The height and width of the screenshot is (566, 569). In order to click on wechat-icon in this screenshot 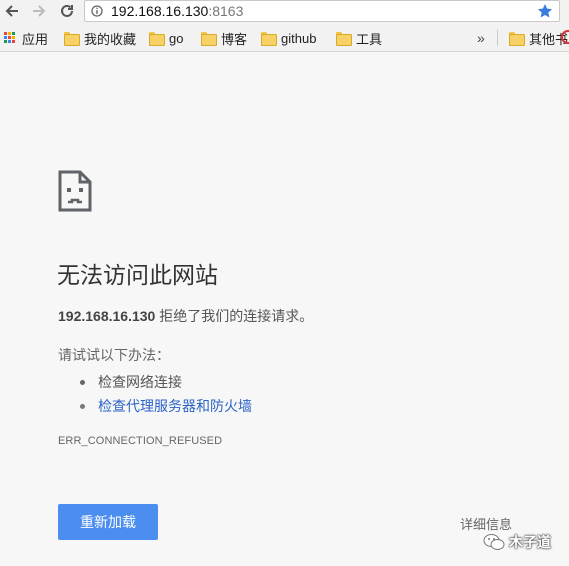, I will do `click(494, 542)`.